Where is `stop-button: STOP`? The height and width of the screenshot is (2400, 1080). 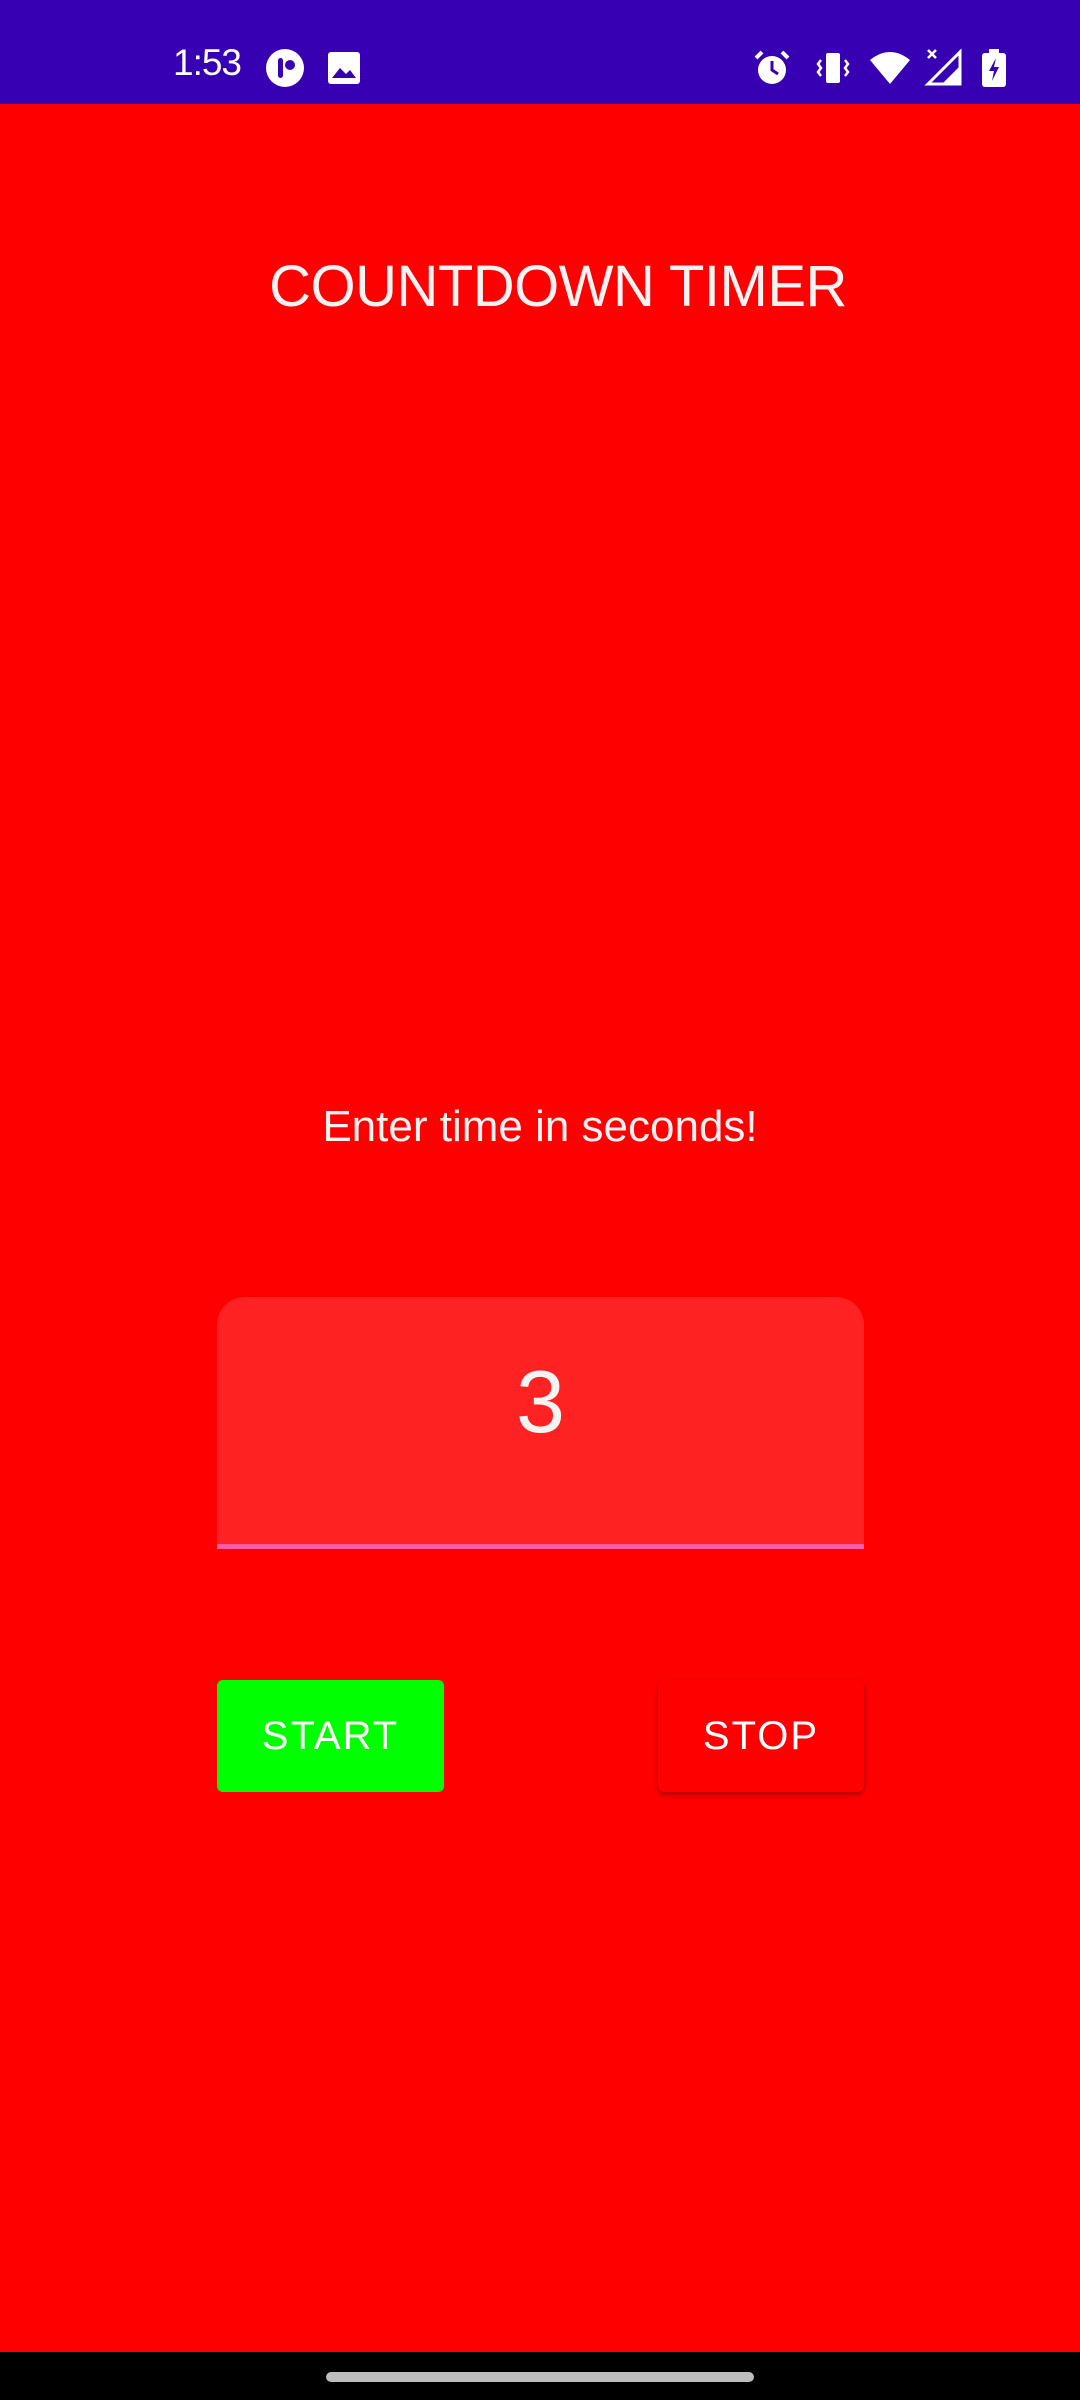 stop-button: STOP is located at coordinates (761, 1736).